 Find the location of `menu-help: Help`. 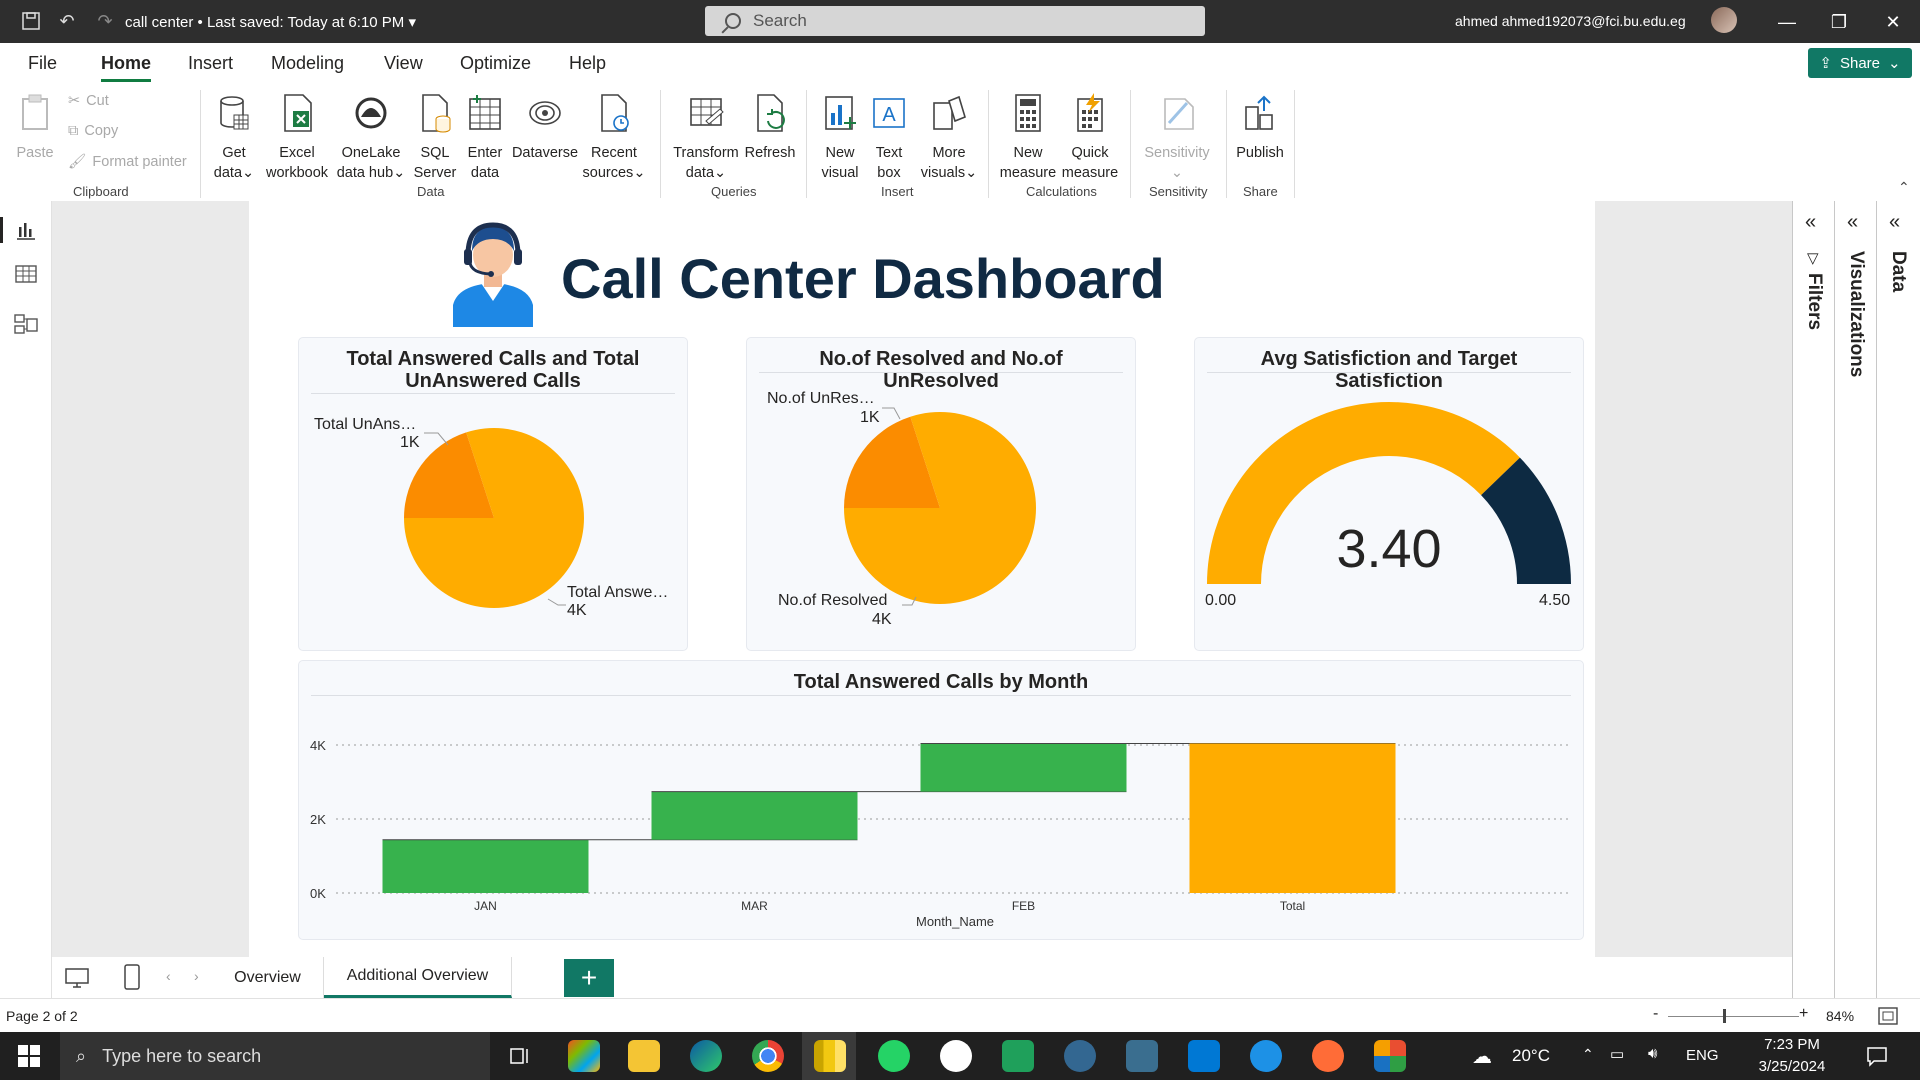

menu-help: Help is located at coordinates (587, 63).